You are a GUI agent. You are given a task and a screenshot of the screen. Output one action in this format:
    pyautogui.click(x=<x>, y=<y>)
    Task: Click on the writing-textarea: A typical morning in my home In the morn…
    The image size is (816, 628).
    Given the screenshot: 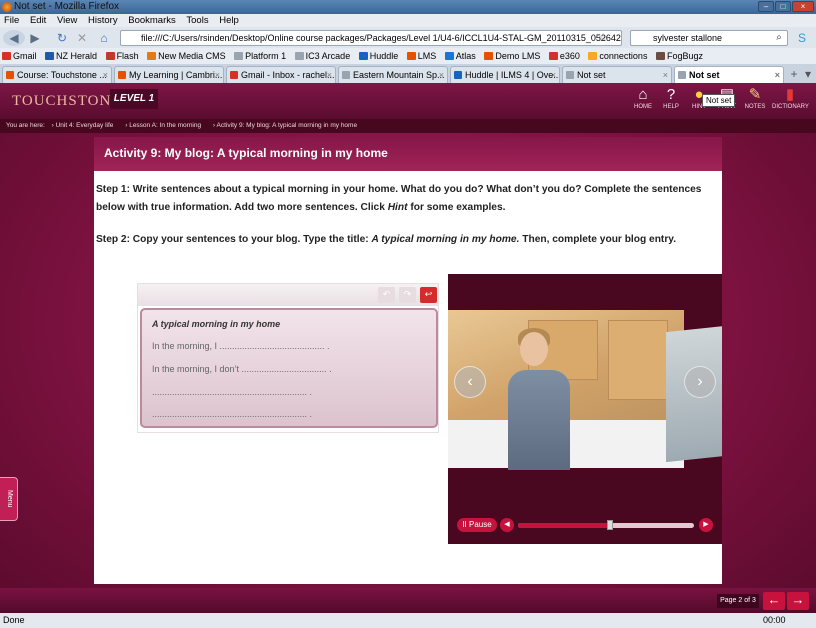 What is the action you would take?
    pyautogui.click(x=289, y=368)
    